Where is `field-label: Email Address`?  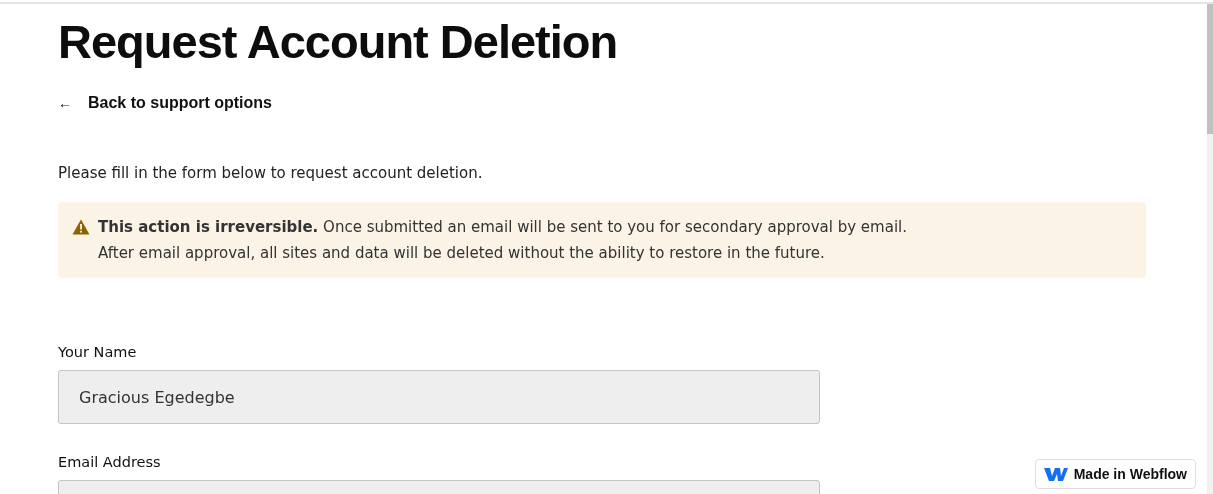 field-label: Email Address is located at coordinates (109, 462).